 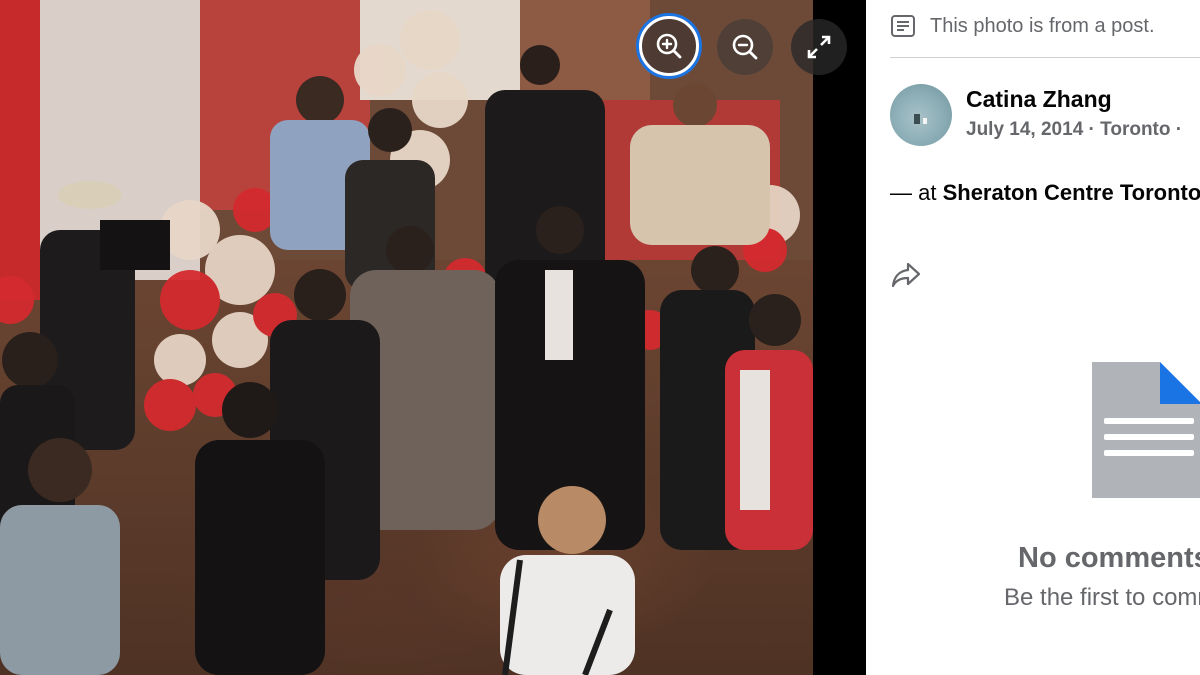 I want to click on post-notice-text: This photo is from a post., so click(x=1042, y=26).